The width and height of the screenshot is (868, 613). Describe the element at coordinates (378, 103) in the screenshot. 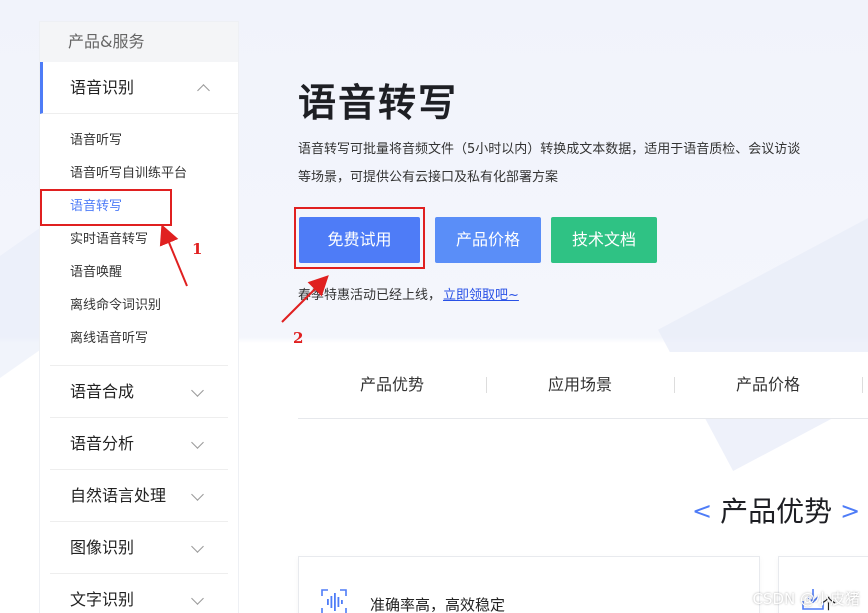

I see `page-title: 语音转写` at that location.